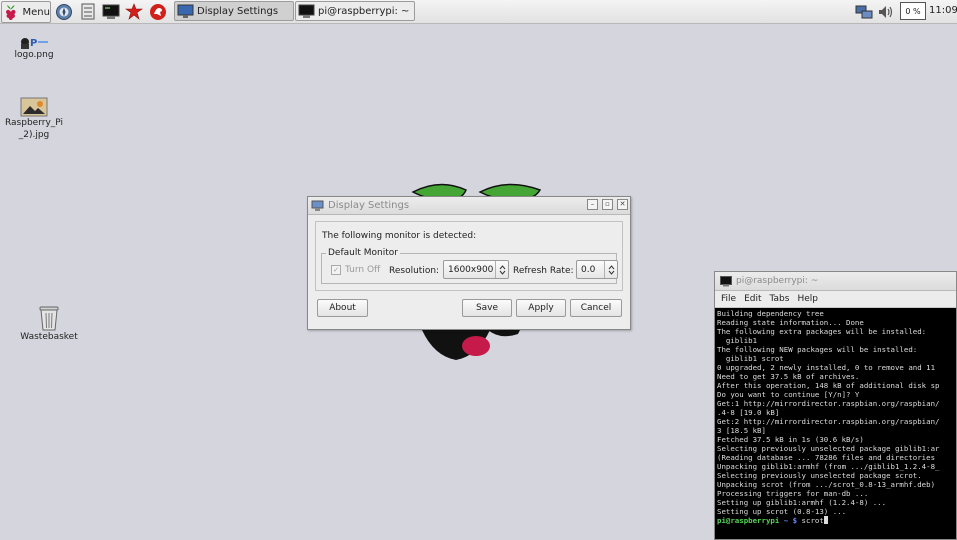 The image size is (957, 540). What do you see at coordinates (607, 204) in the screenshot?
I see `maximize-button: ▫` at bounding box center [607, 204].